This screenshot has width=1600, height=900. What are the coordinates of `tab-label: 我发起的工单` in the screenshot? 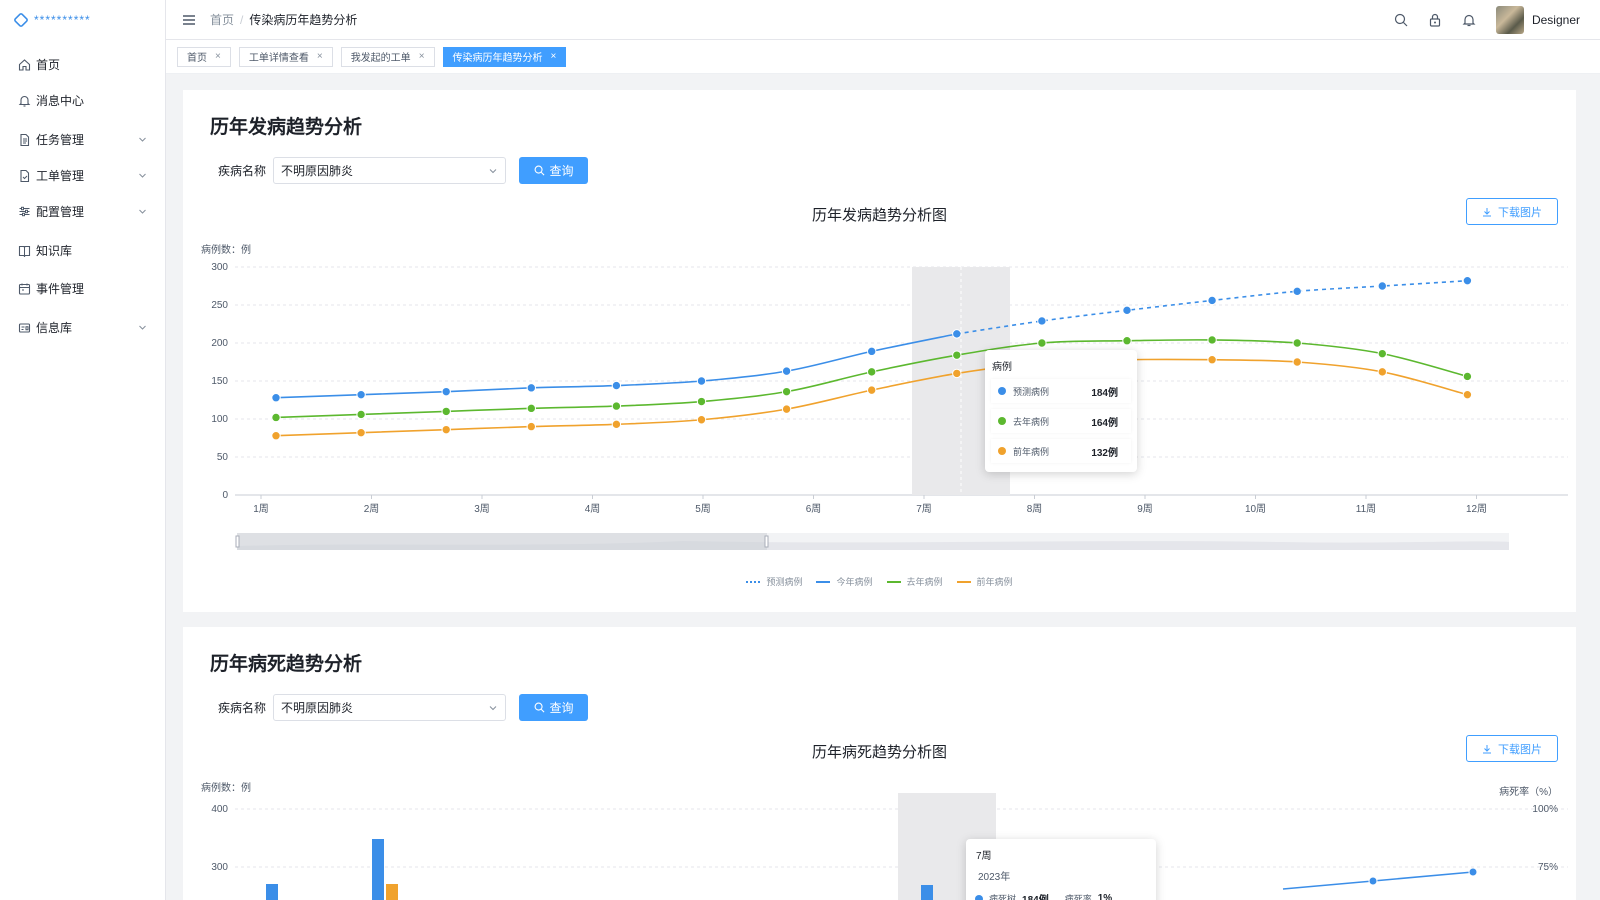 It's located at (380, 58).